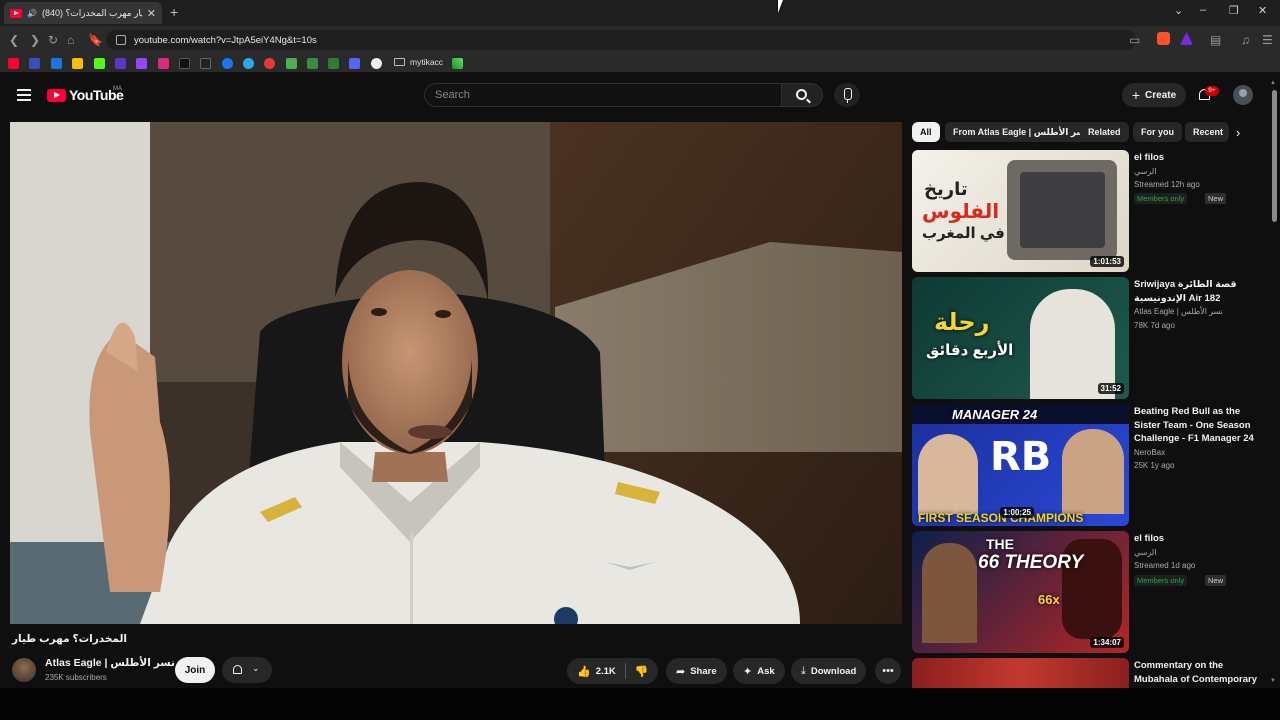  Describe the element at coordinates (1136, 95) in the screenshot. I see `plus-icon: +` at that location.